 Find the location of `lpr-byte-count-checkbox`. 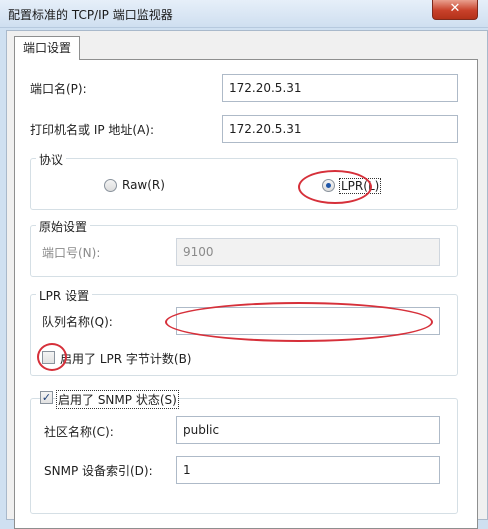

lpr-byte-count-checkbox is located at coordinates (48, 357).